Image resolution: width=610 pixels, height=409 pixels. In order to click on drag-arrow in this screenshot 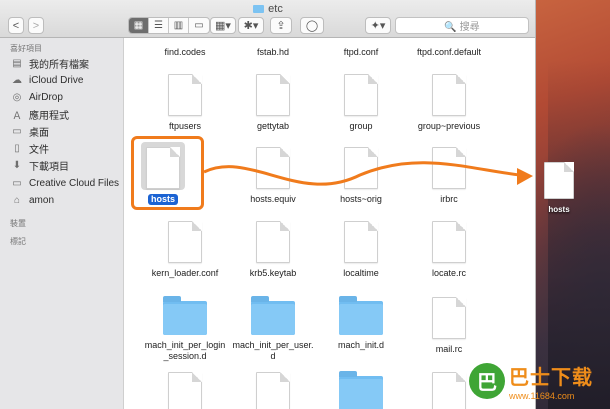, I will do `click(368, 173)`.